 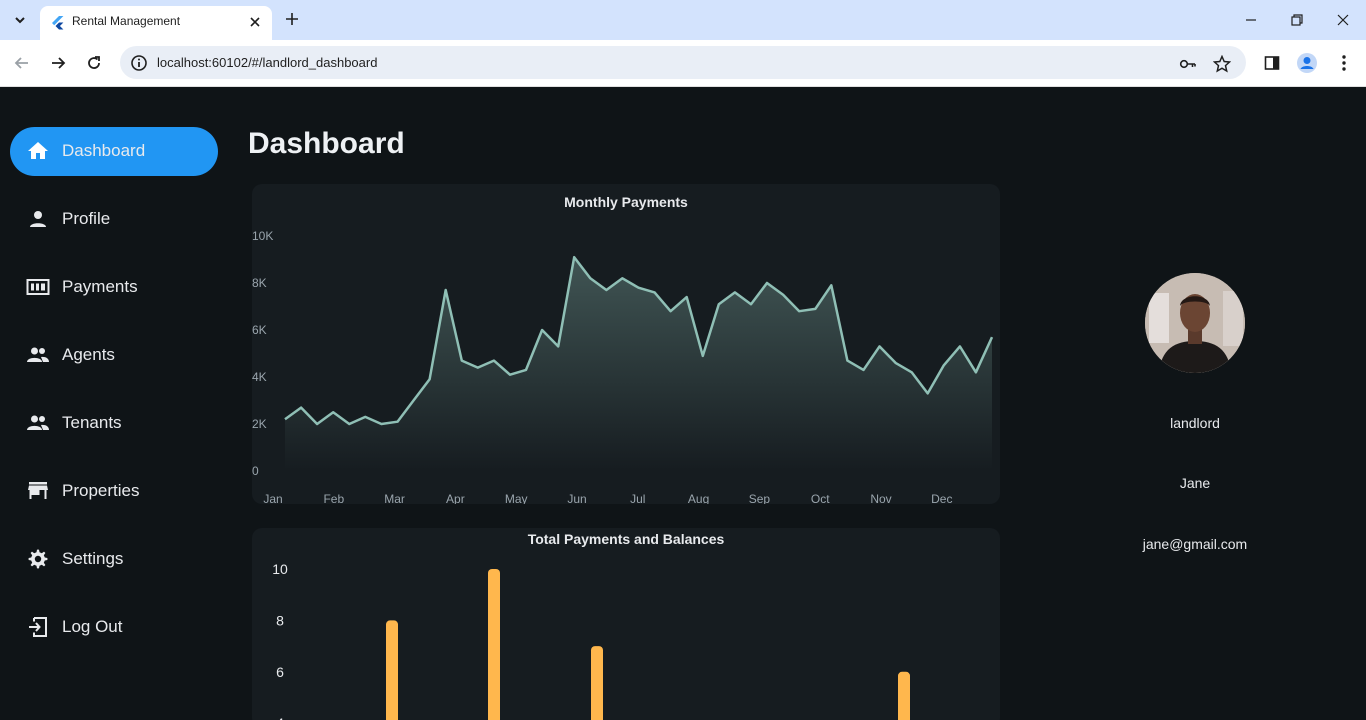 I want to click on minimize-icon, so click(x=1251, y=20).